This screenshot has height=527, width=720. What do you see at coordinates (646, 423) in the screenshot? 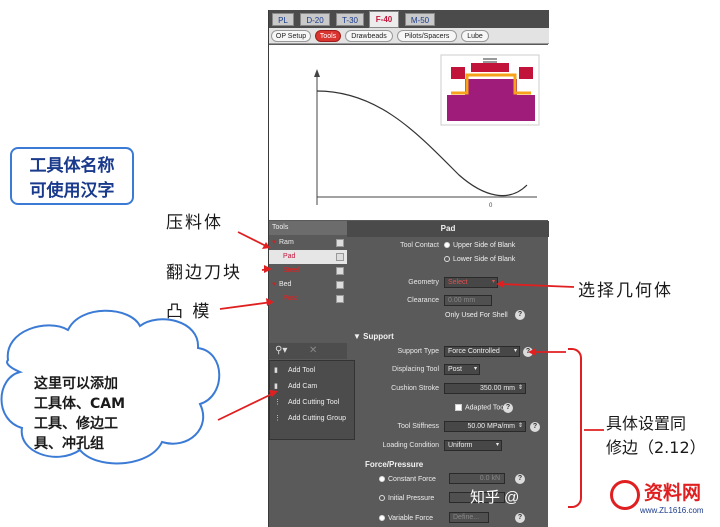
I see `annotation-line: 具体设置同` at bounding box center [646, 423].